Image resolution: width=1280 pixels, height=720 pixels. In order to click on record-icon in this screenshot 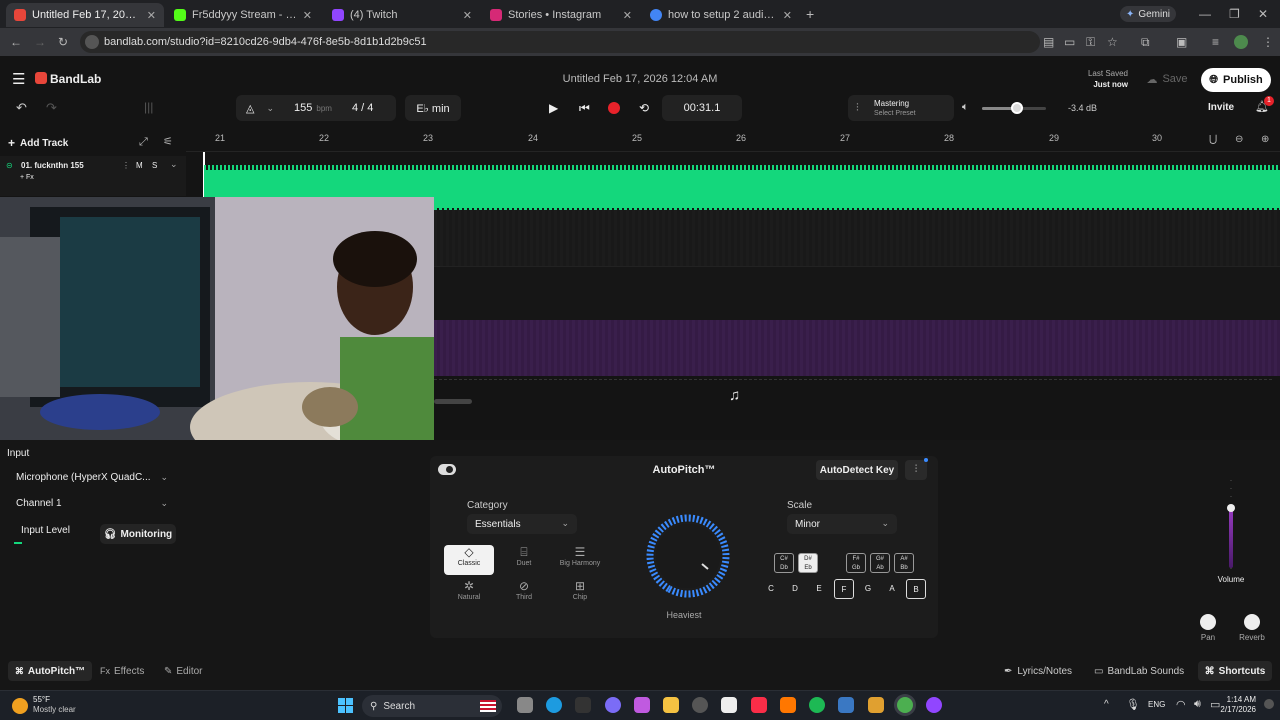, I will do `click(614, 108)`.